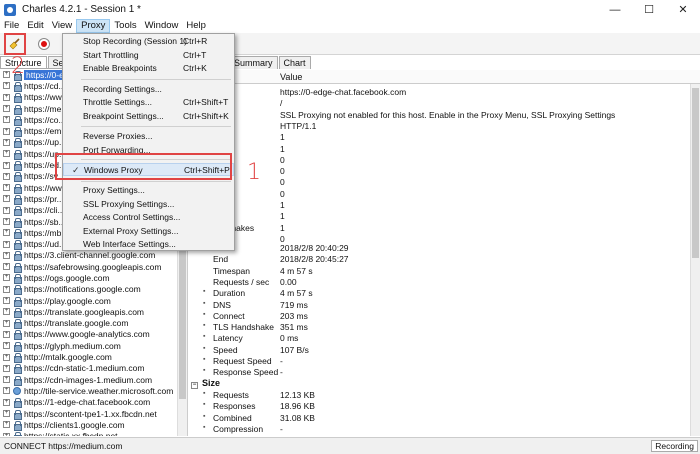 The image size is (700, 454). Describe the element at coordinates (439, 395) in the screenshot. I see `detail-row: ▪ Requests 12.13 KB` at that location.